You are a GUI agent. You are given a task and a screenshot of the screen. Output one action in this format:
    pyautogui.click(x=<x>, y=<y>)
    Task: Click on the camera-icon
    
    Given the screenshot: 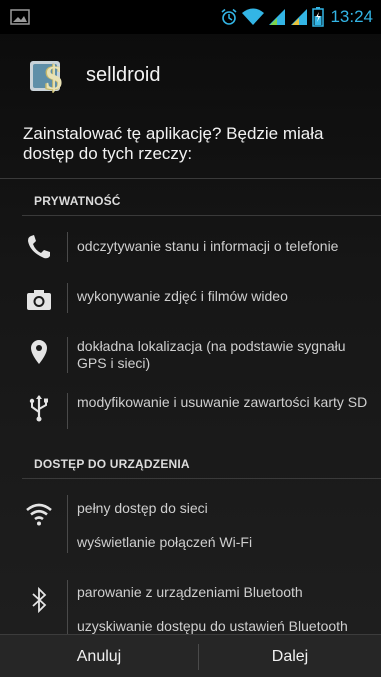 What is the action you would take?
    pyautogui.click(x=39, y=300)
    